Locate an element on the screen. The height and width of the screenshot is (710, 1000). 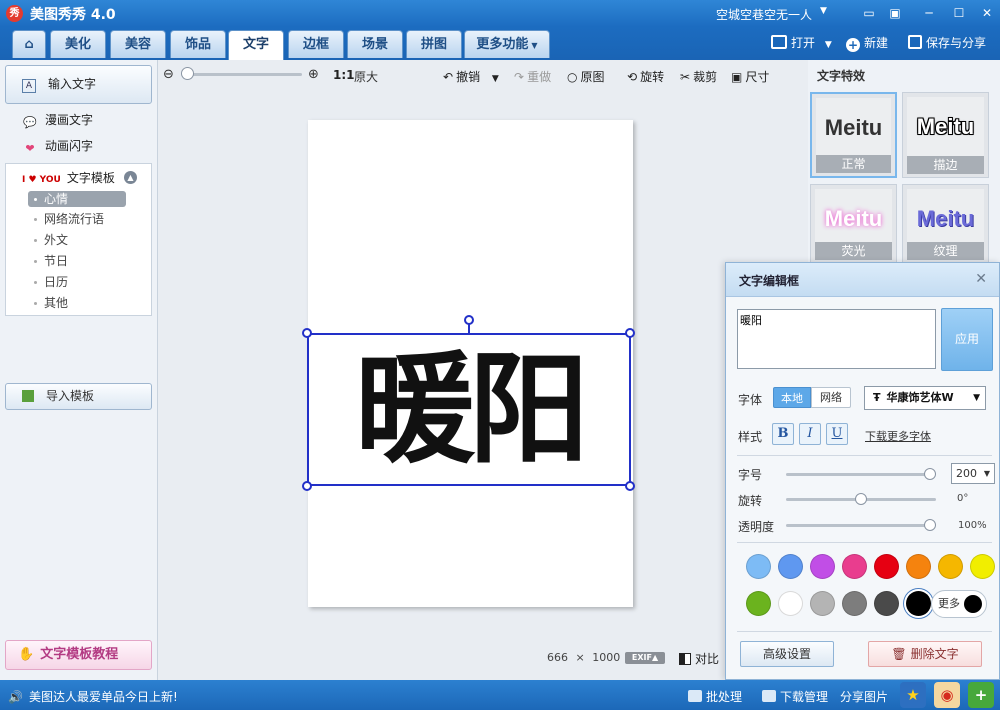
input-text-label: 输入文字 is located at coordinates (72, 84).